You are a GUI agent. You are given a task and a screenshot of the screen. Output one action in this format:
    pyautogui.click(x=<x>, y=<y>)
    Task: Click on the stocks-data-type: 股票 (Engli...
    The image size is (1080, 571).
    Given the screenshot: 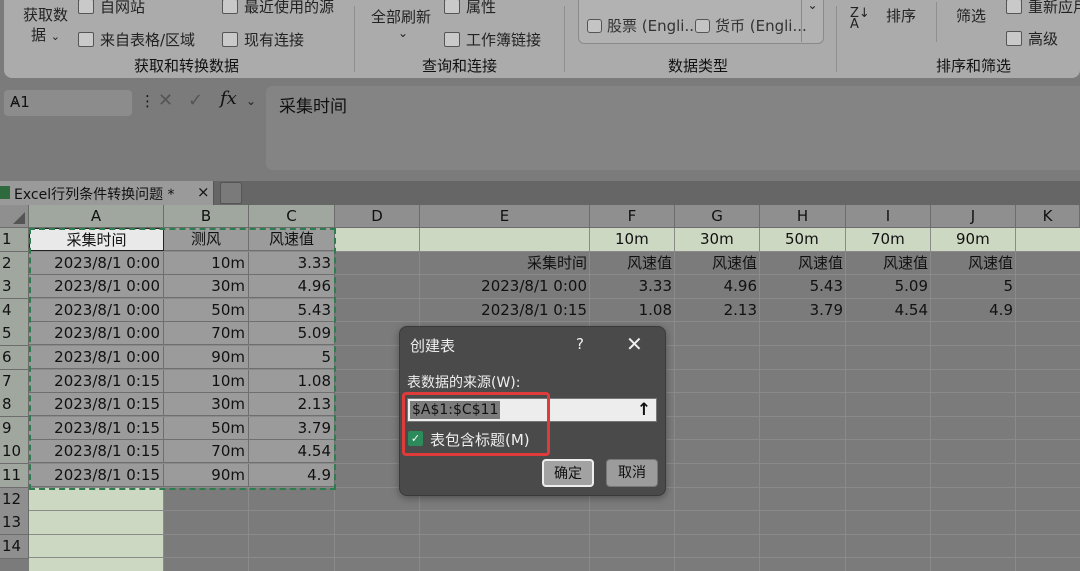 What is the action you would take?
    pyautogui.click(x=643, y=25)
    